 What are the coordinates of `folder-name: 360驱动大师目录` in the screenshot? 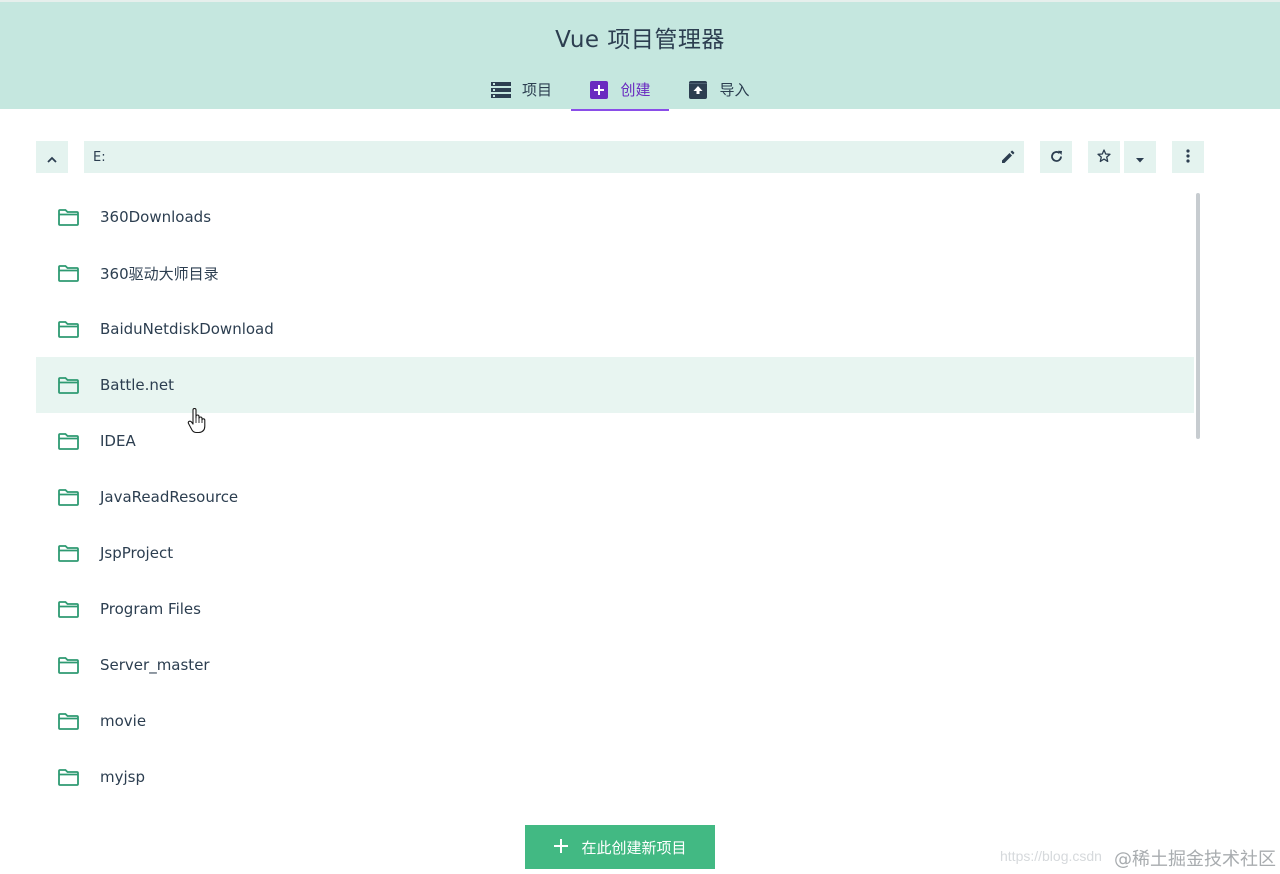 It's located at (159, 273).